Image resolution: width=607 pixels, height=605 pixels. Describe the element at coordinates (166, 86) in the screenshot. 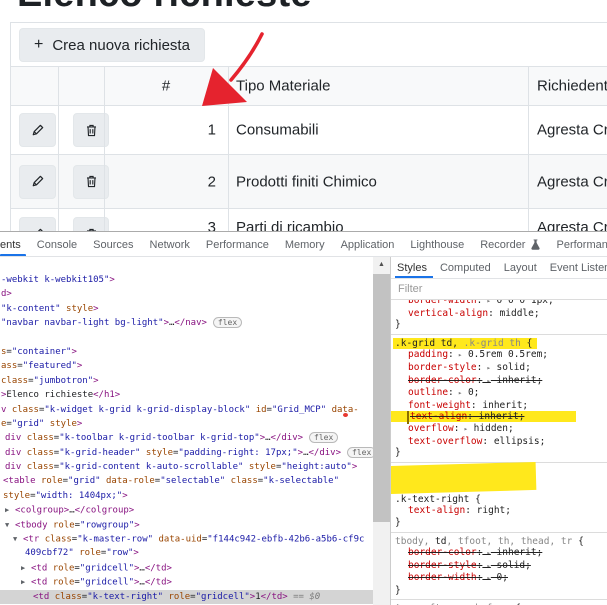

I see `column-header-num: #` at that location.